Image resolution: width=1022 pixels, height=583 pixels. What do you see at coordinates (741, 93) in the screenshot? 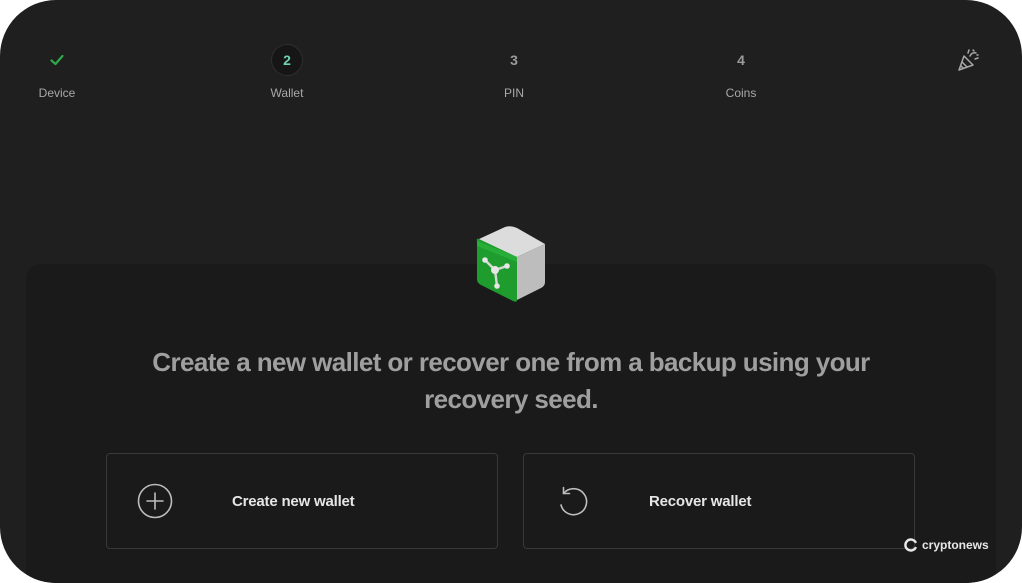
I see `step-coins-label: Coins` at bounding box center [741, 93].